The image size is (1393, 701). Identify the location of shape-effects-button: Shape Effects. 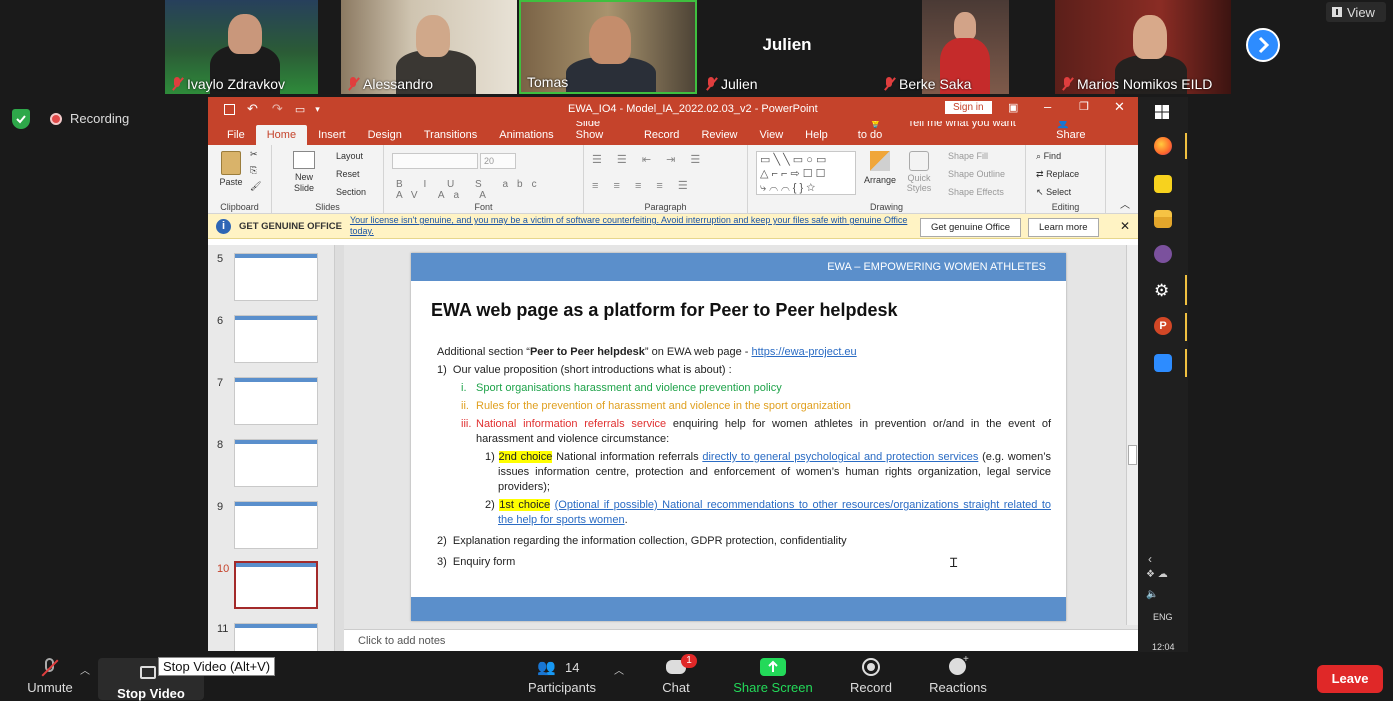
(976, 192).